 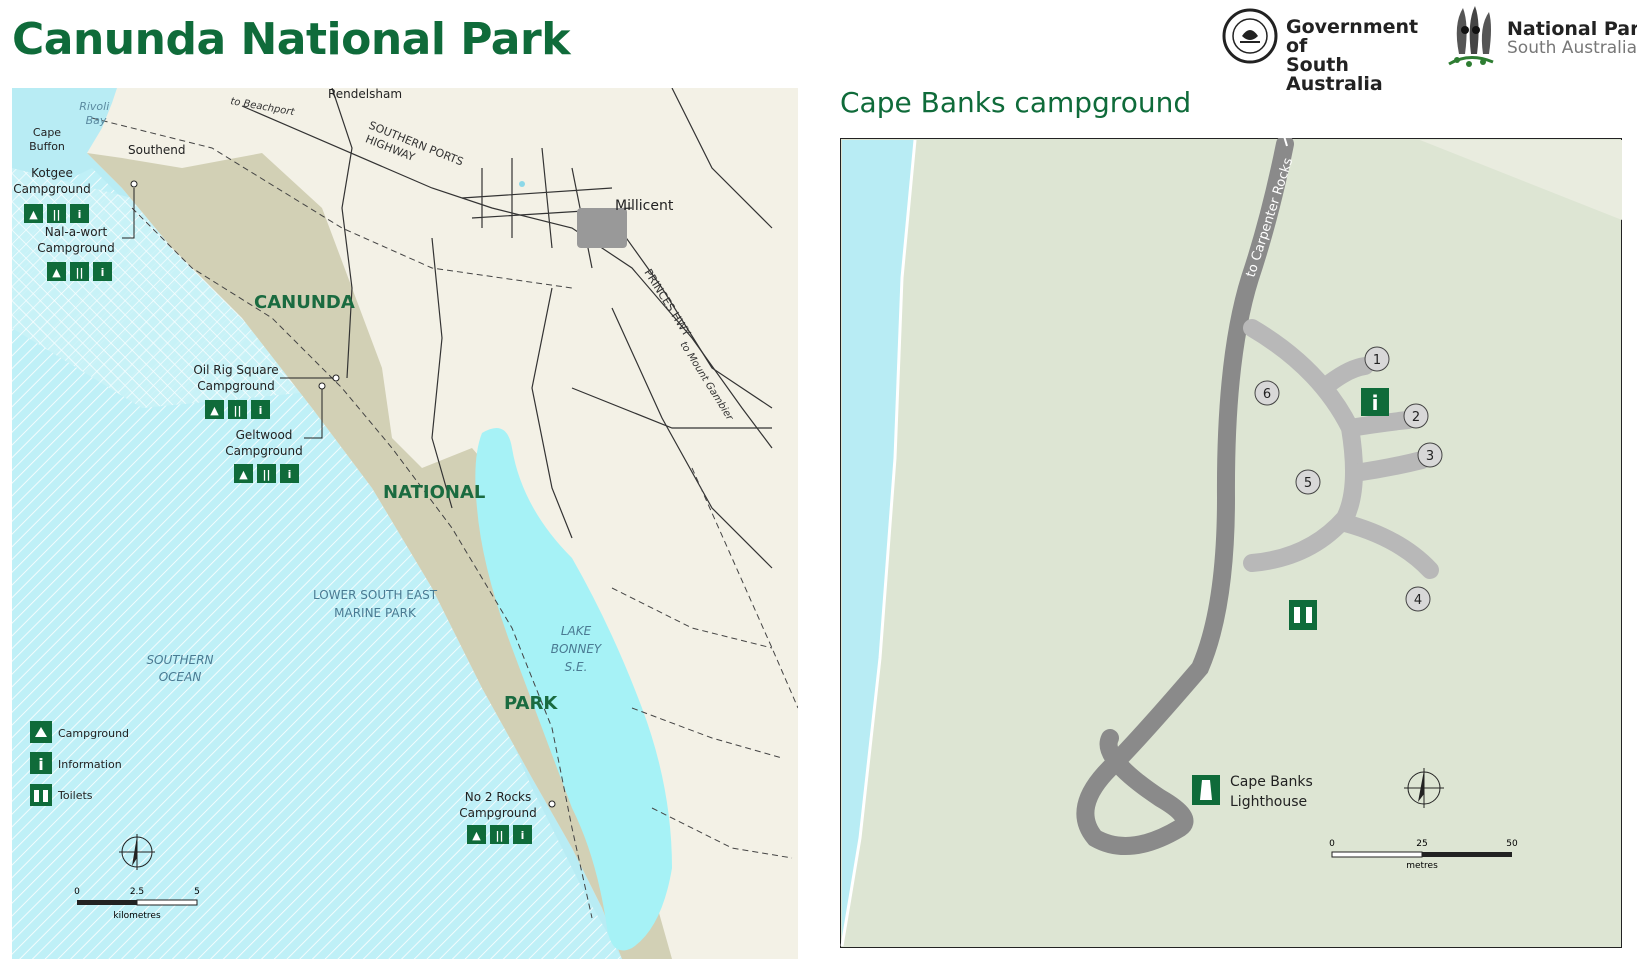 What do you see at coordinates (1352, 36) in the screenshot?
I see `government-logo-line1: Government of` at bounding box center [1352, 36].